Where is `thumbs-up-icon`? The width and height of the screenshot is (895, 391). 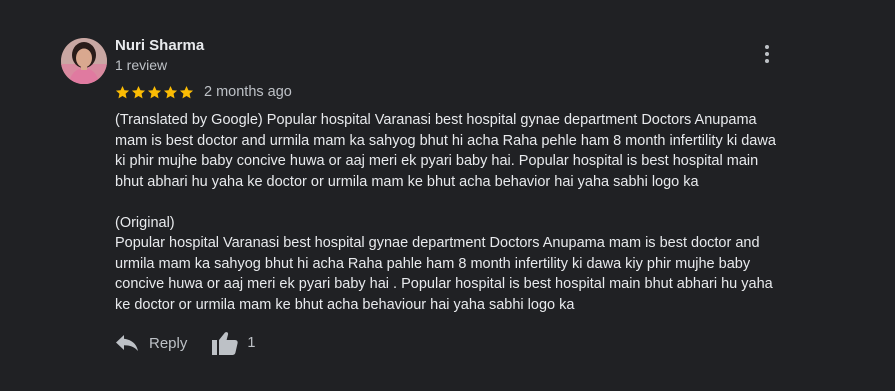 thumbs-up-icon is located at coordinates (225, 343).